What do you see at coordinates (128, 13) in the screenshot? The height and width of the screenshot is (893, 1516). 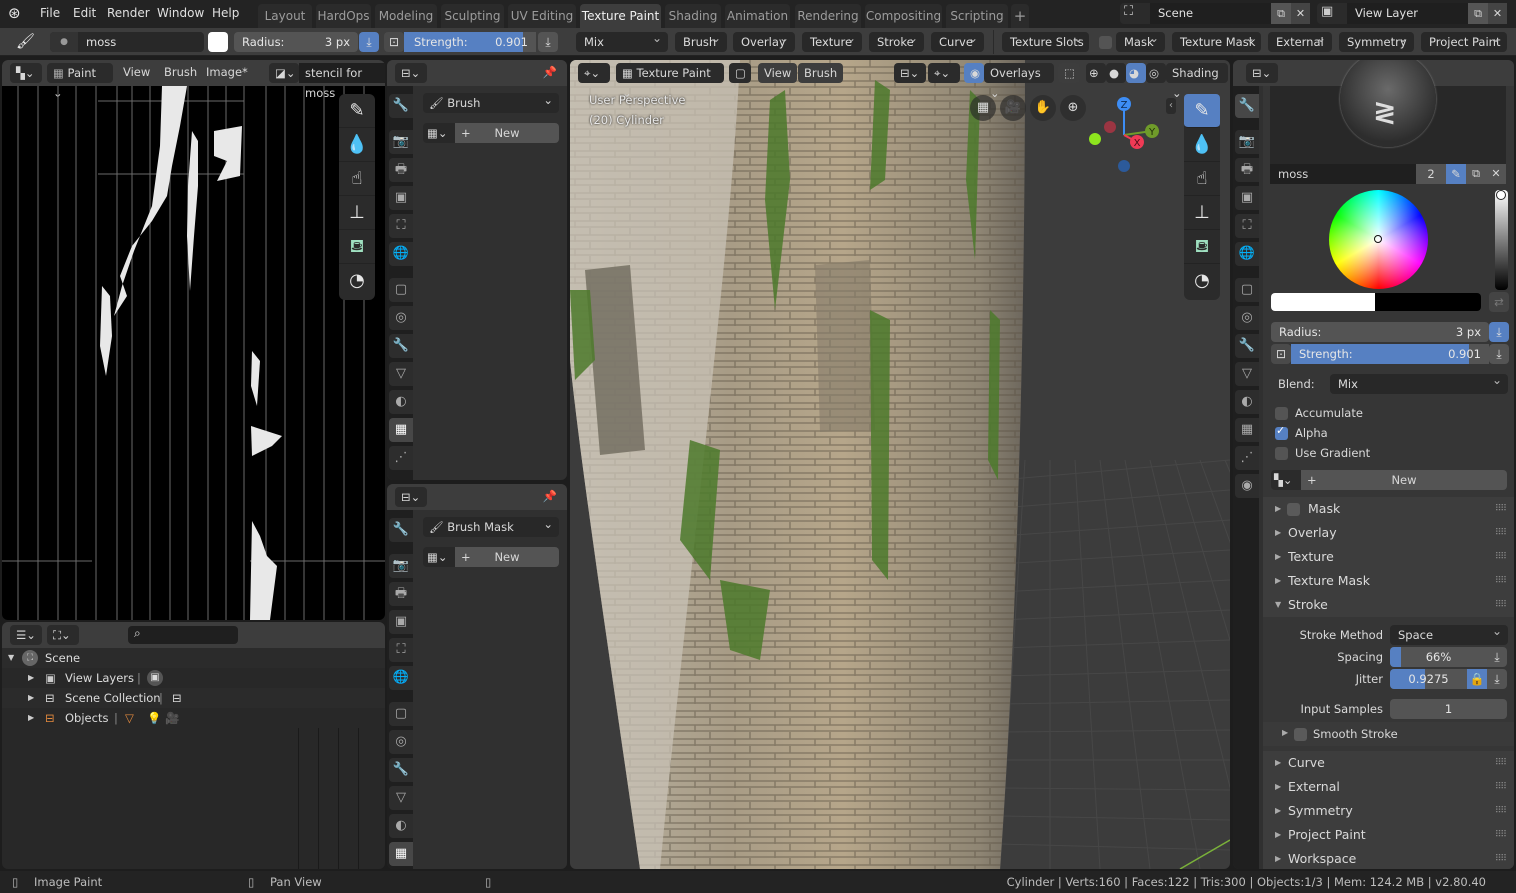 I see `menu-render: Render` at bounding box center [128, 13].